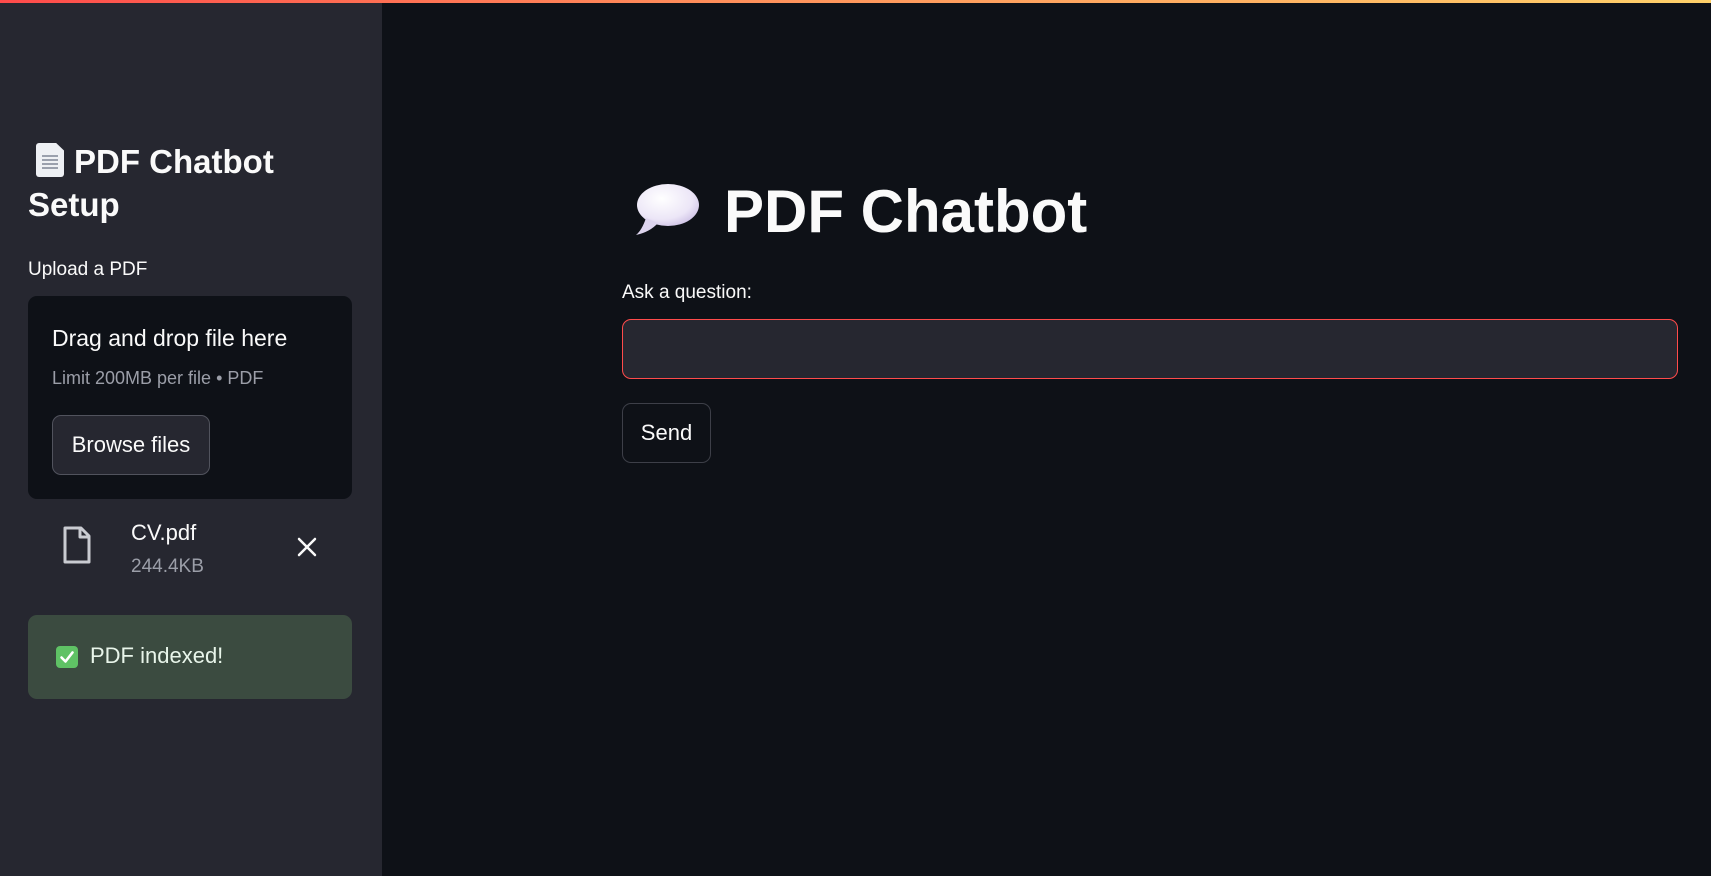 Image resolution: width=1711 pixels, height=876 pixels. What do you see at coordinates (88, 269) in the screenshot?
I see `upload-label: Upload a PDF` at bounding box center [88, 269].